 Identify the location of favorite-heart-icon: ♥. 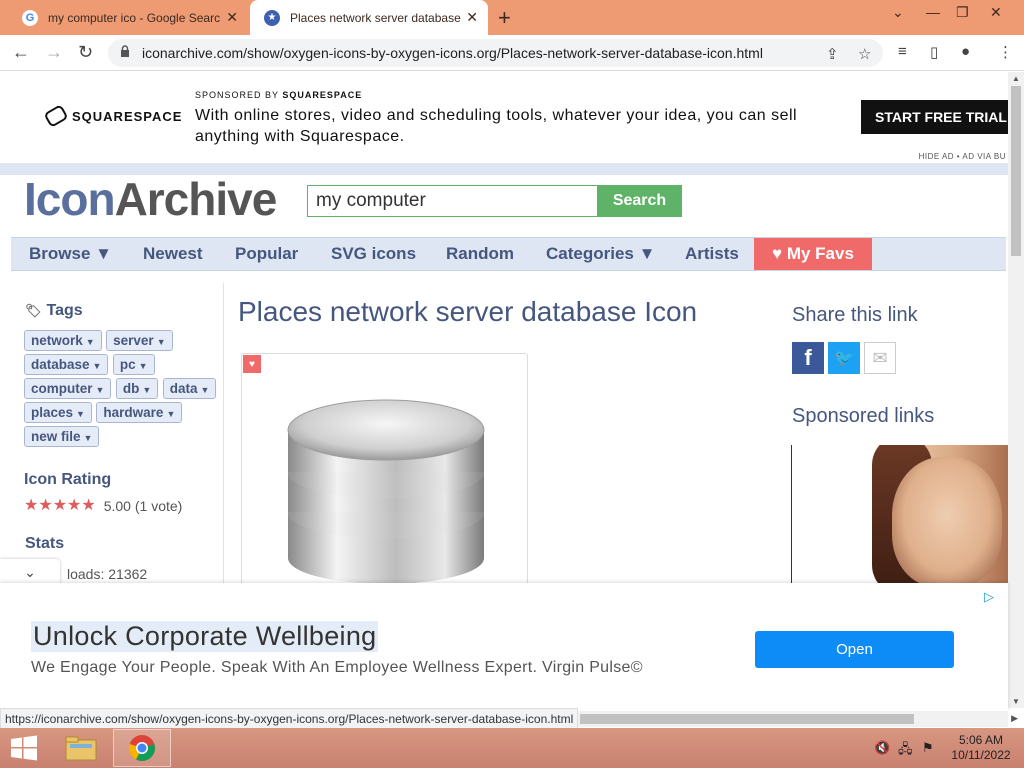
(252, 364).